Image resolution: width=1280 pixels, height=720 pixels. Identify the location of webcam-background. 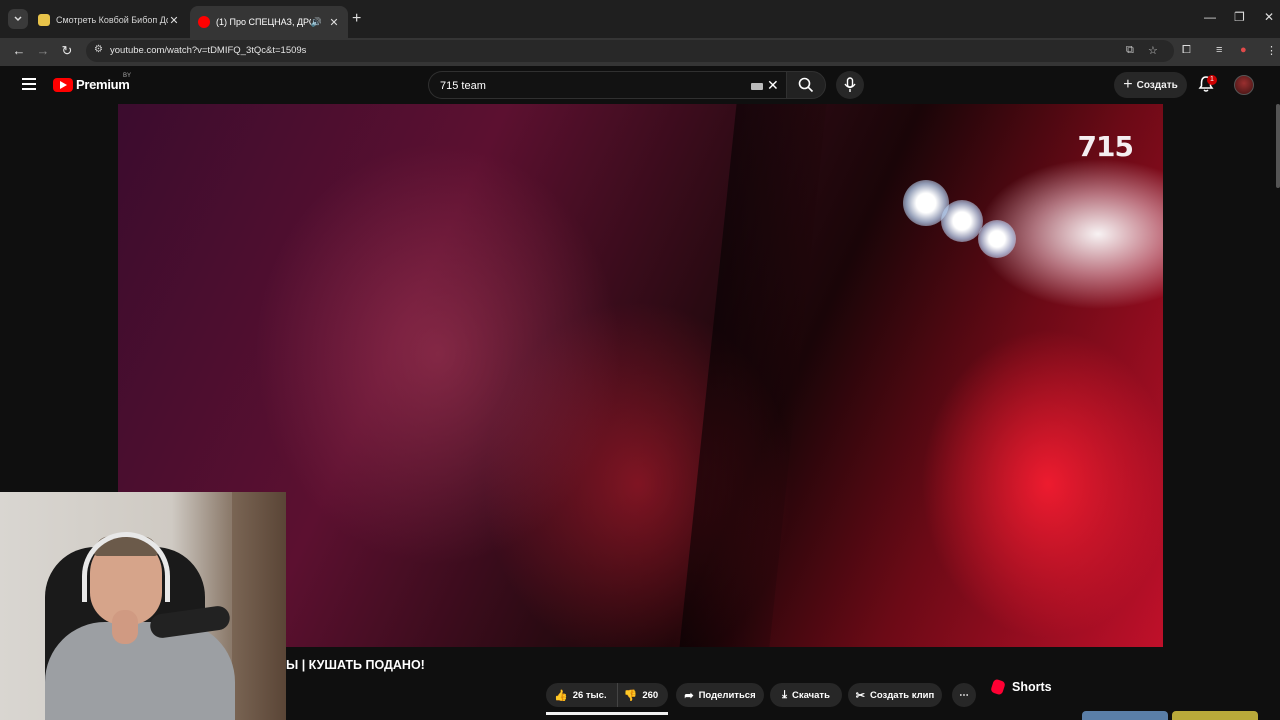
(259, 606).